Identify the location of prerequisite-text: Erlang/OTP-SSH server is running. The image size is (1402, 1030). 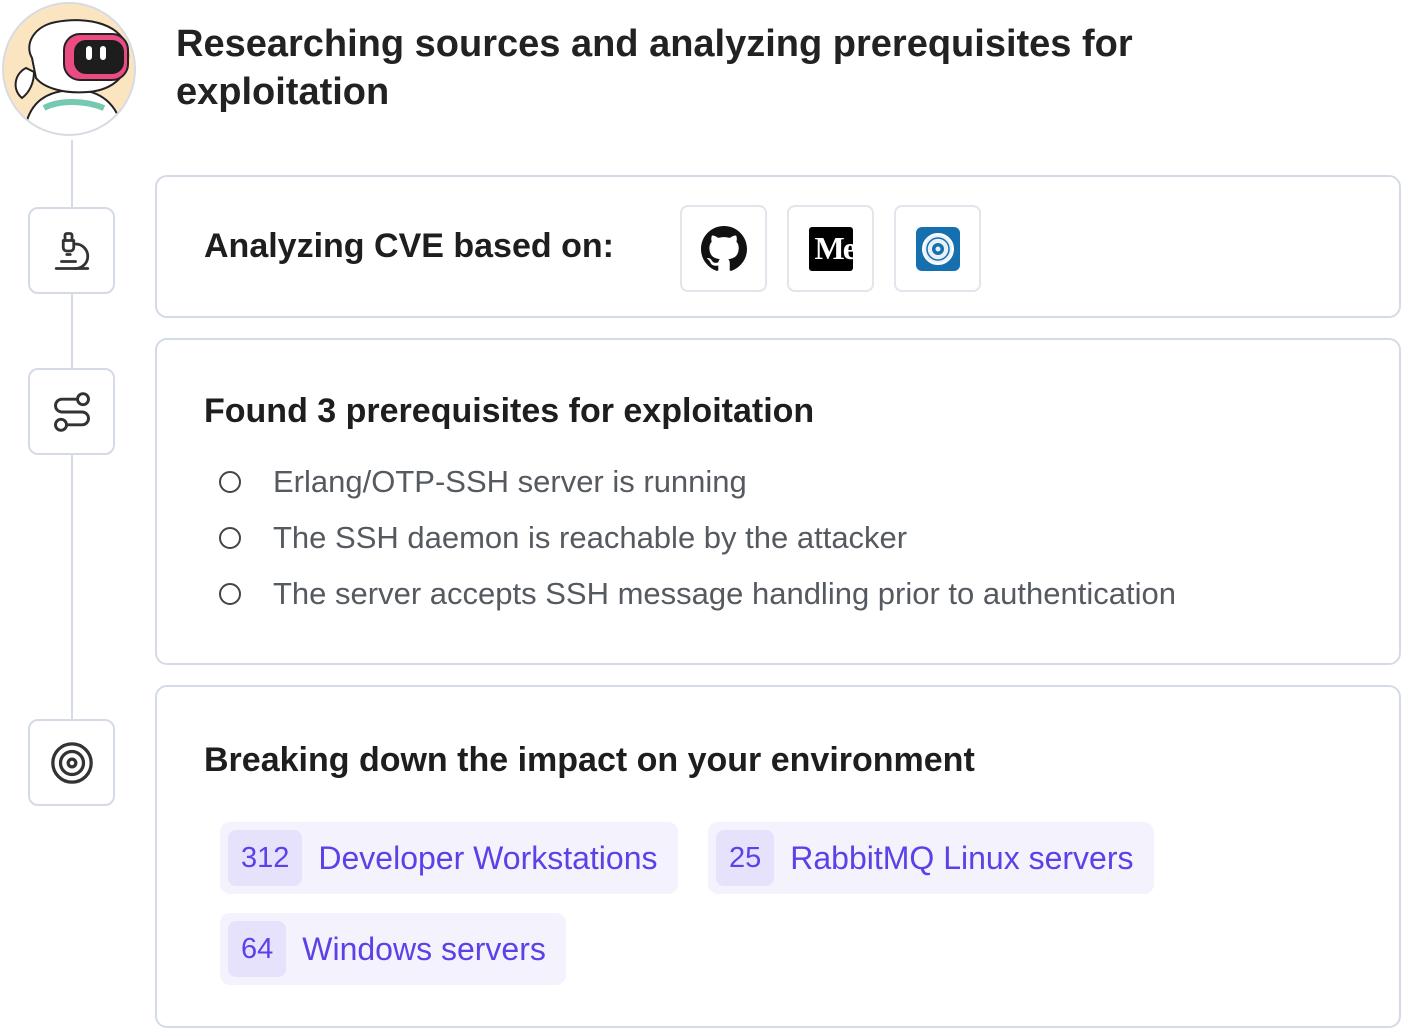
(510, 481).